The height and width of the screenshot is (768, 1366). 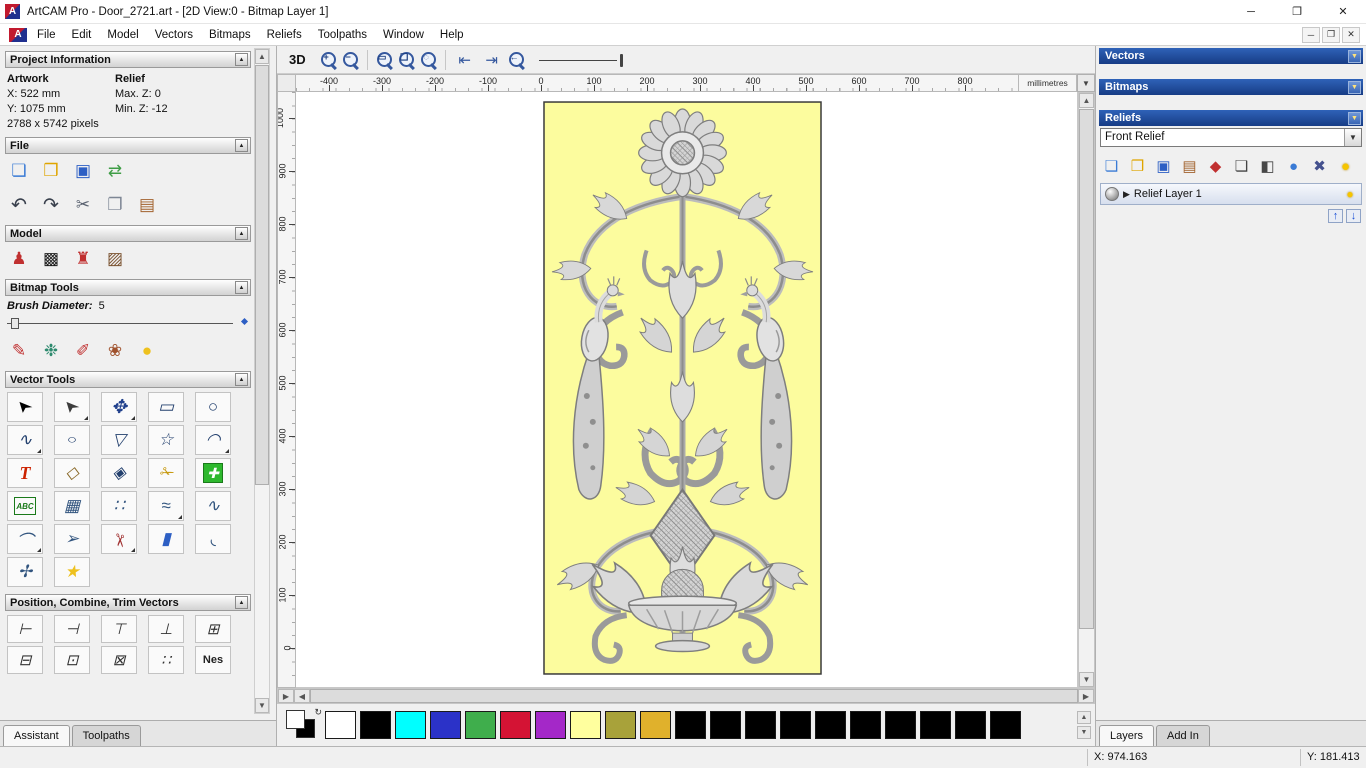 What do you see at coordinates (51, 205) in the screenshot?
I see `redo-icon: ↷` at bounding box center [51, 205].